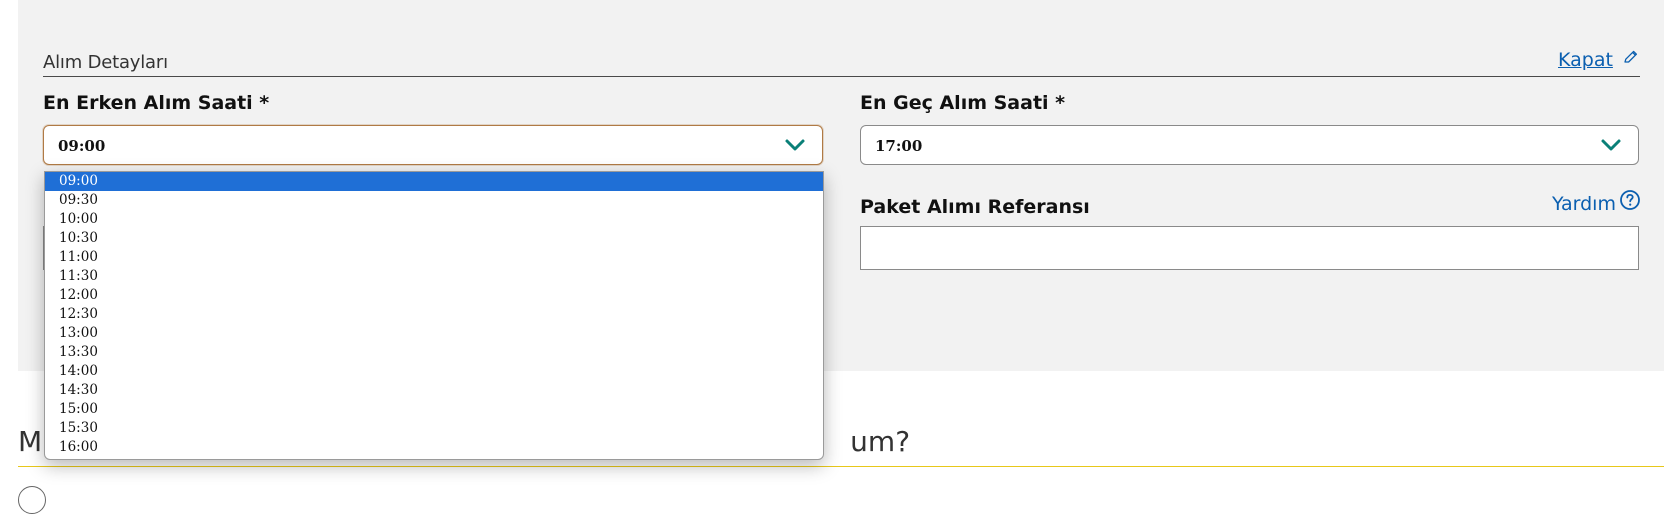 The image size is (1678, 514). I want to click on reference-input, so click(1249, 248).